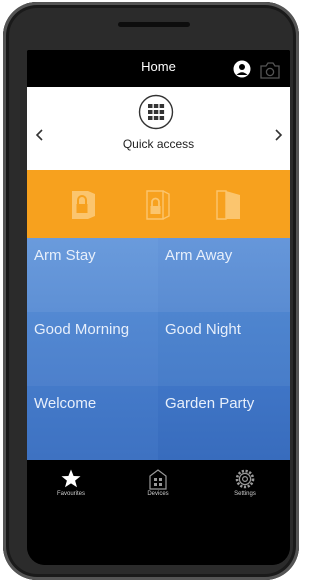 This screenshot has height=582, width=320. I want to click on scene-garden-party: Garden Party, so click(224, 423).